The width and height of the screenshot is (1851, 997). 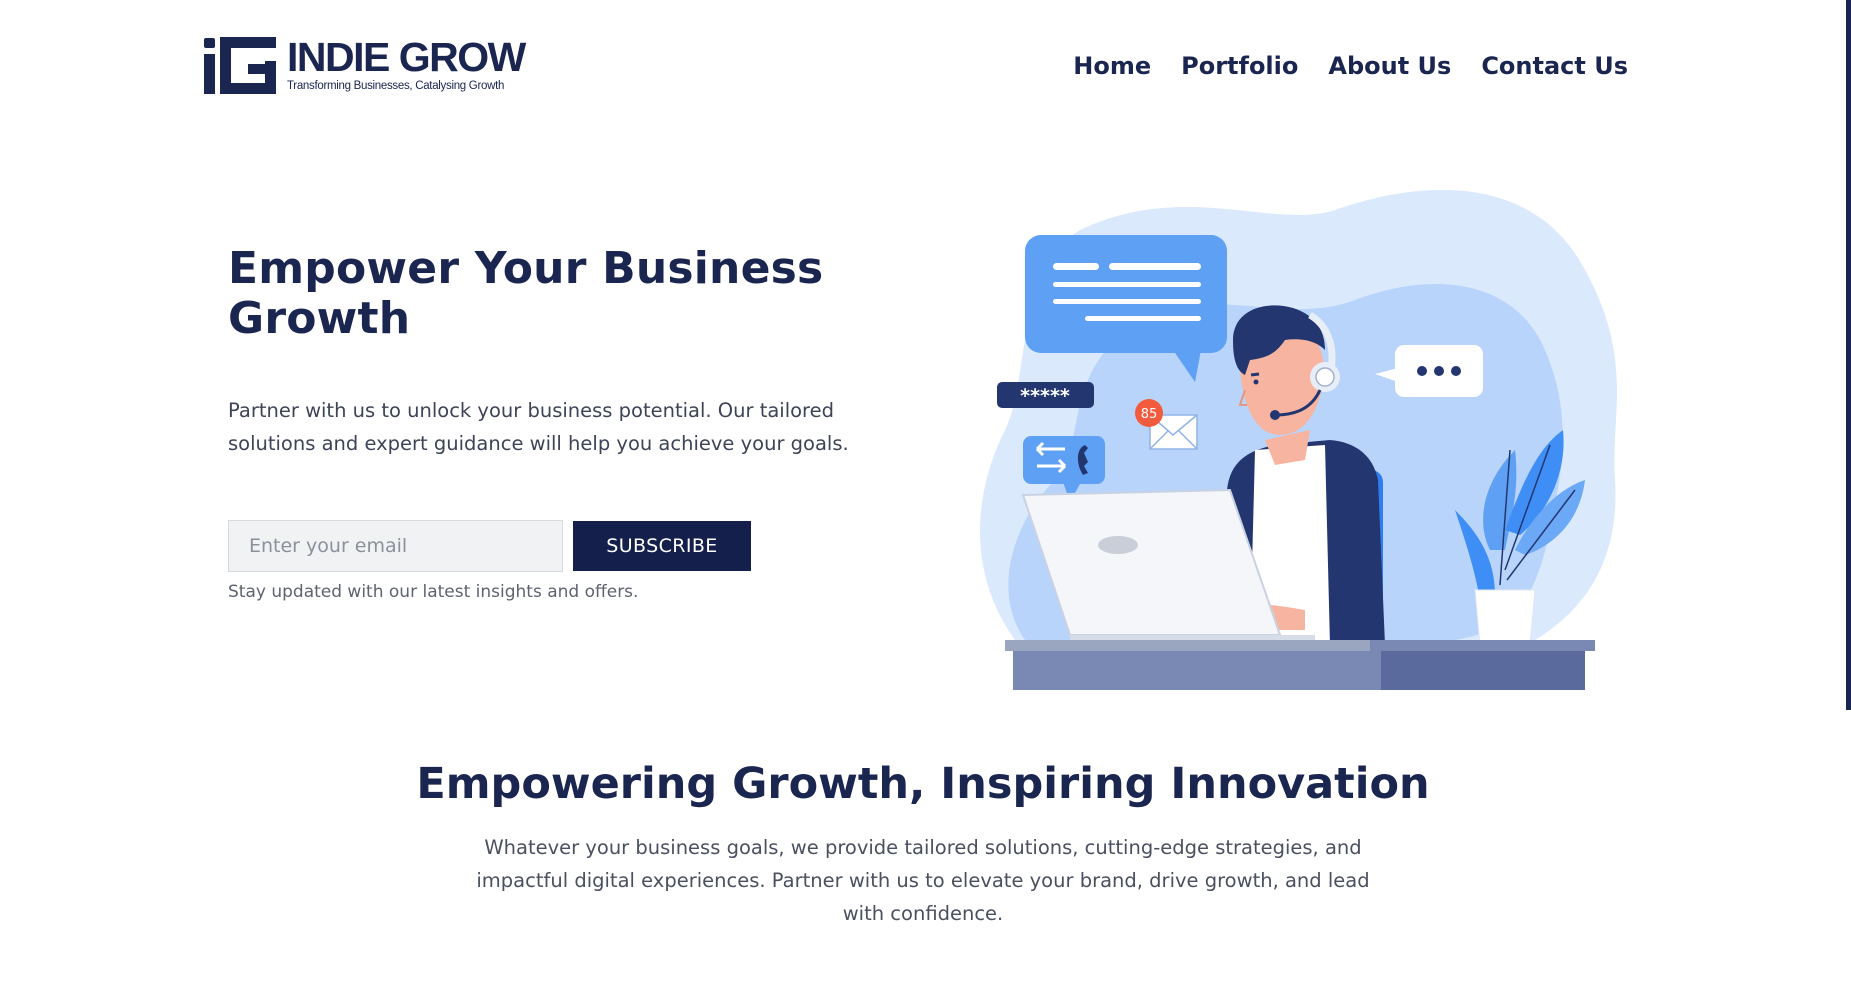 I want to click on section-title: Empowering Growth, Inspiring Innovation, so click(x=923, y=784).